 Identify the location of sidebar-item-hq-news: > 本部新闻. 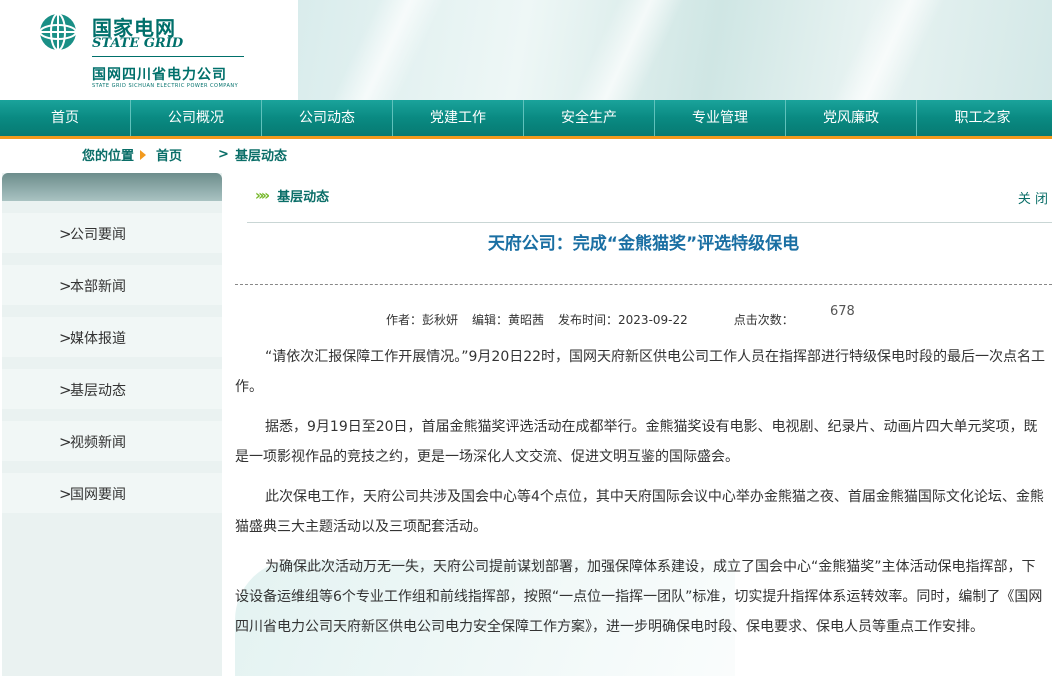
(112, 285).